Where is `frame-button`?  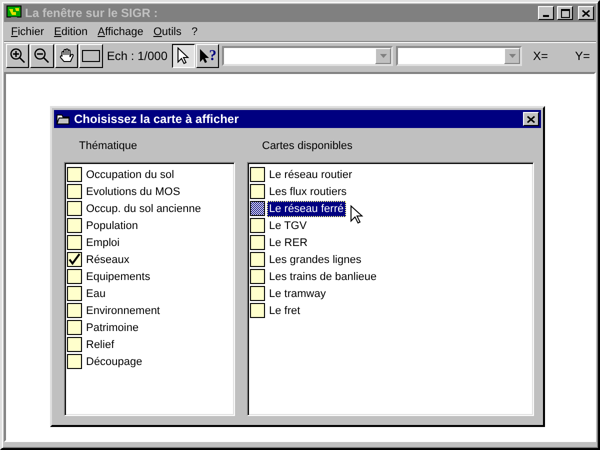
frame-button is located at coordinates (91, 56).